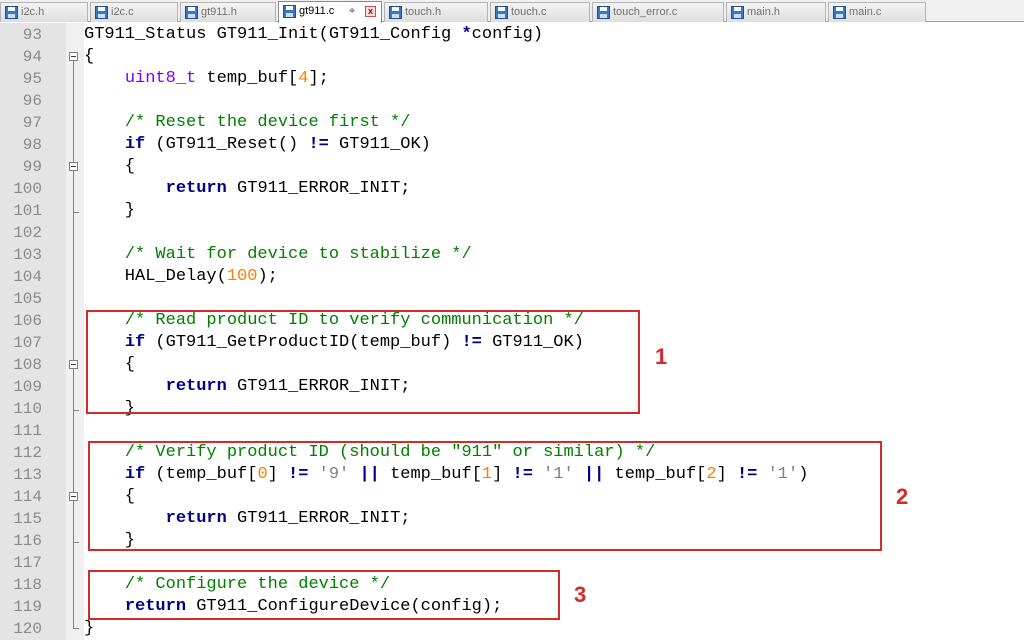 The image size is (1024, 640). What do you see at coordinates (27, 343) in the screenshot?
I see `line-number: 107` at bounding box center [27, 343].